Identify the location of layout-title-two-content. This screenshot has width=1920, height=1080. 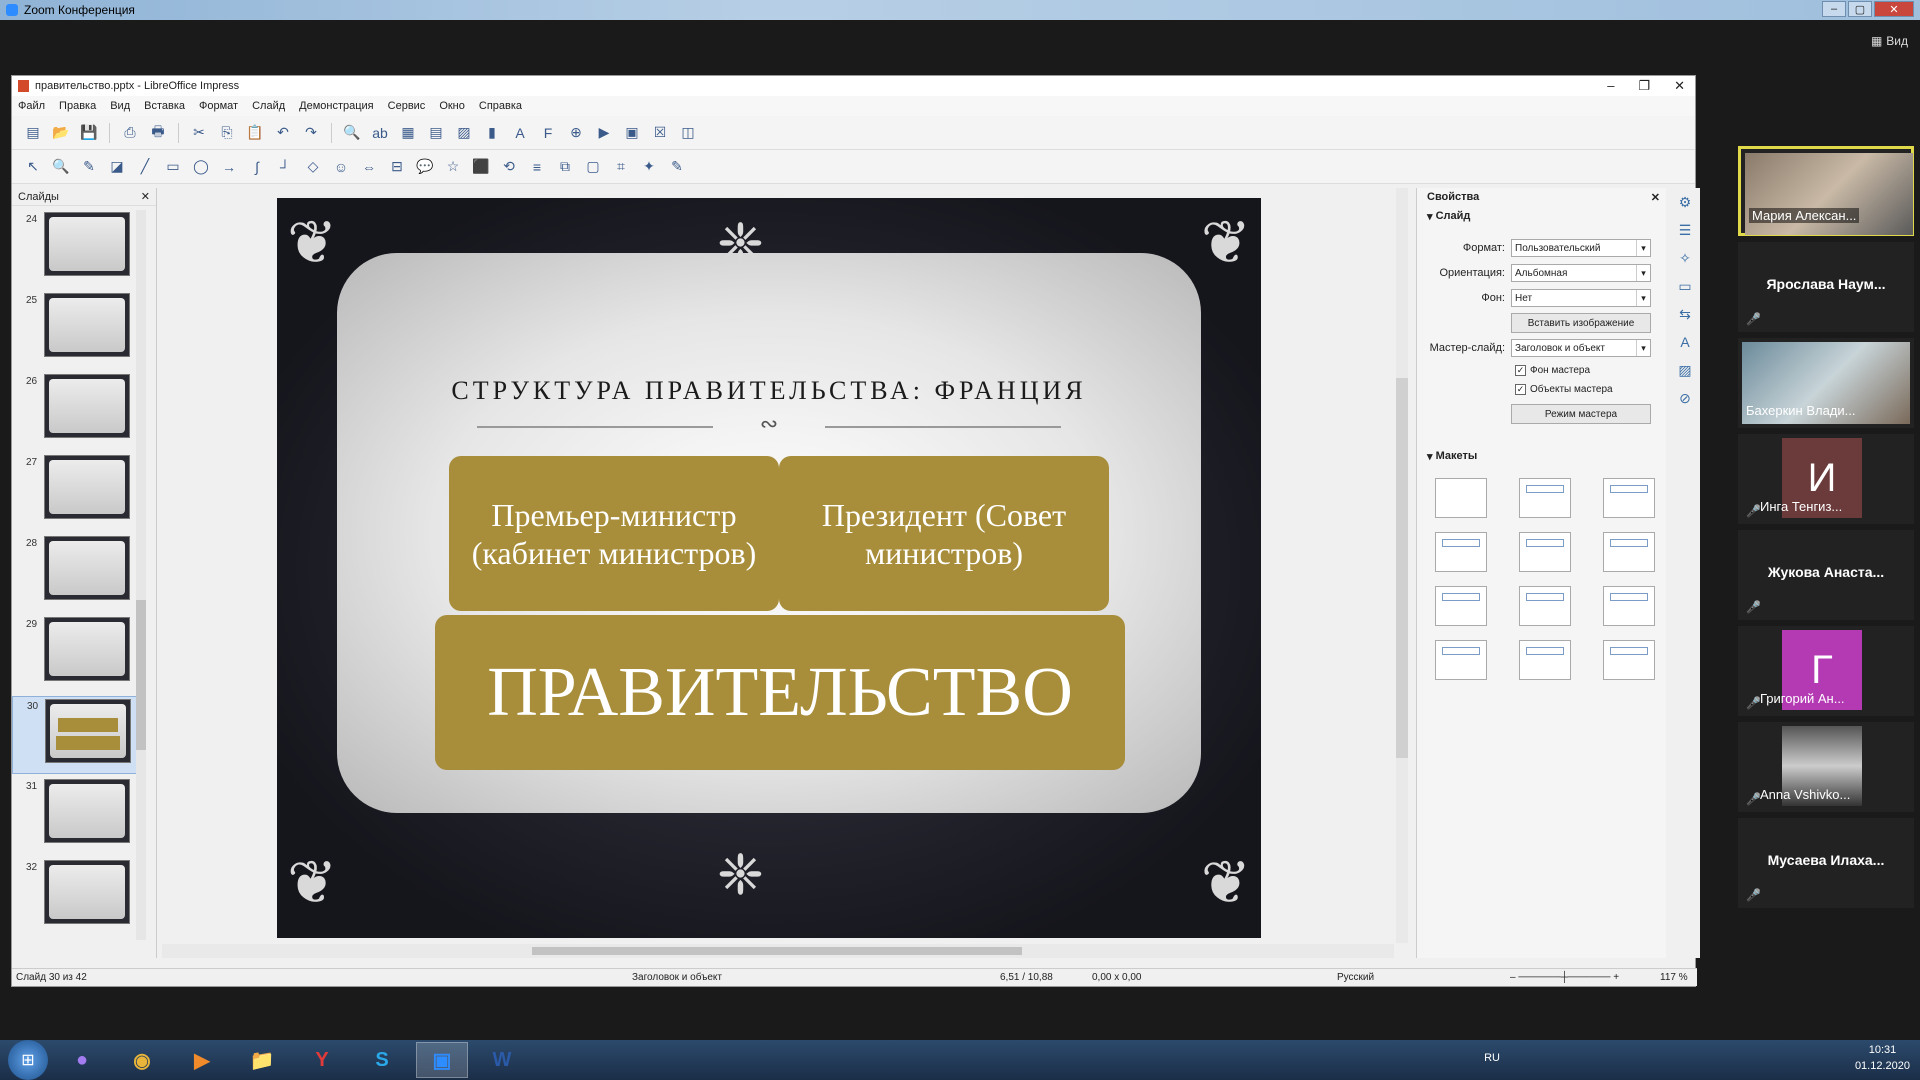
(1461, 552).